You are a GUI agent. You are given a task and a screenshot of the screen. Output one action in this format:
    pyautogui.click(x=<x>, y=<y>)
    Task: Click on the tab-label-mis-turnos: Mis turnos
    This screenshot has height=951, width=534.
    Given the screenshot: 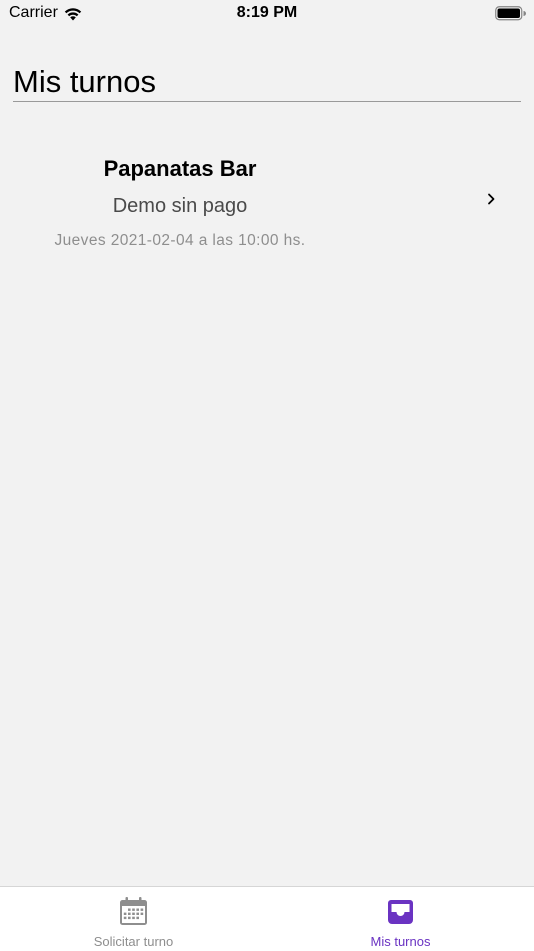 What is the action you would take?
    pyautogui.click(x=400, y=941)
    